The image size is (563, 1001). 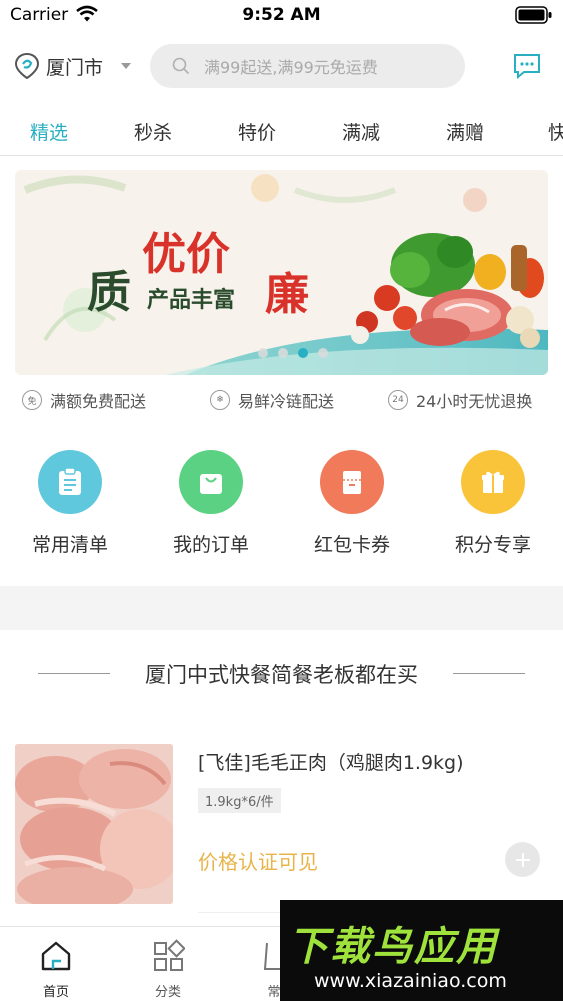 What do you see at coordinates (352, 482) in the screenshot?
I see `coupon-icon` at bounding box center [352, 482].